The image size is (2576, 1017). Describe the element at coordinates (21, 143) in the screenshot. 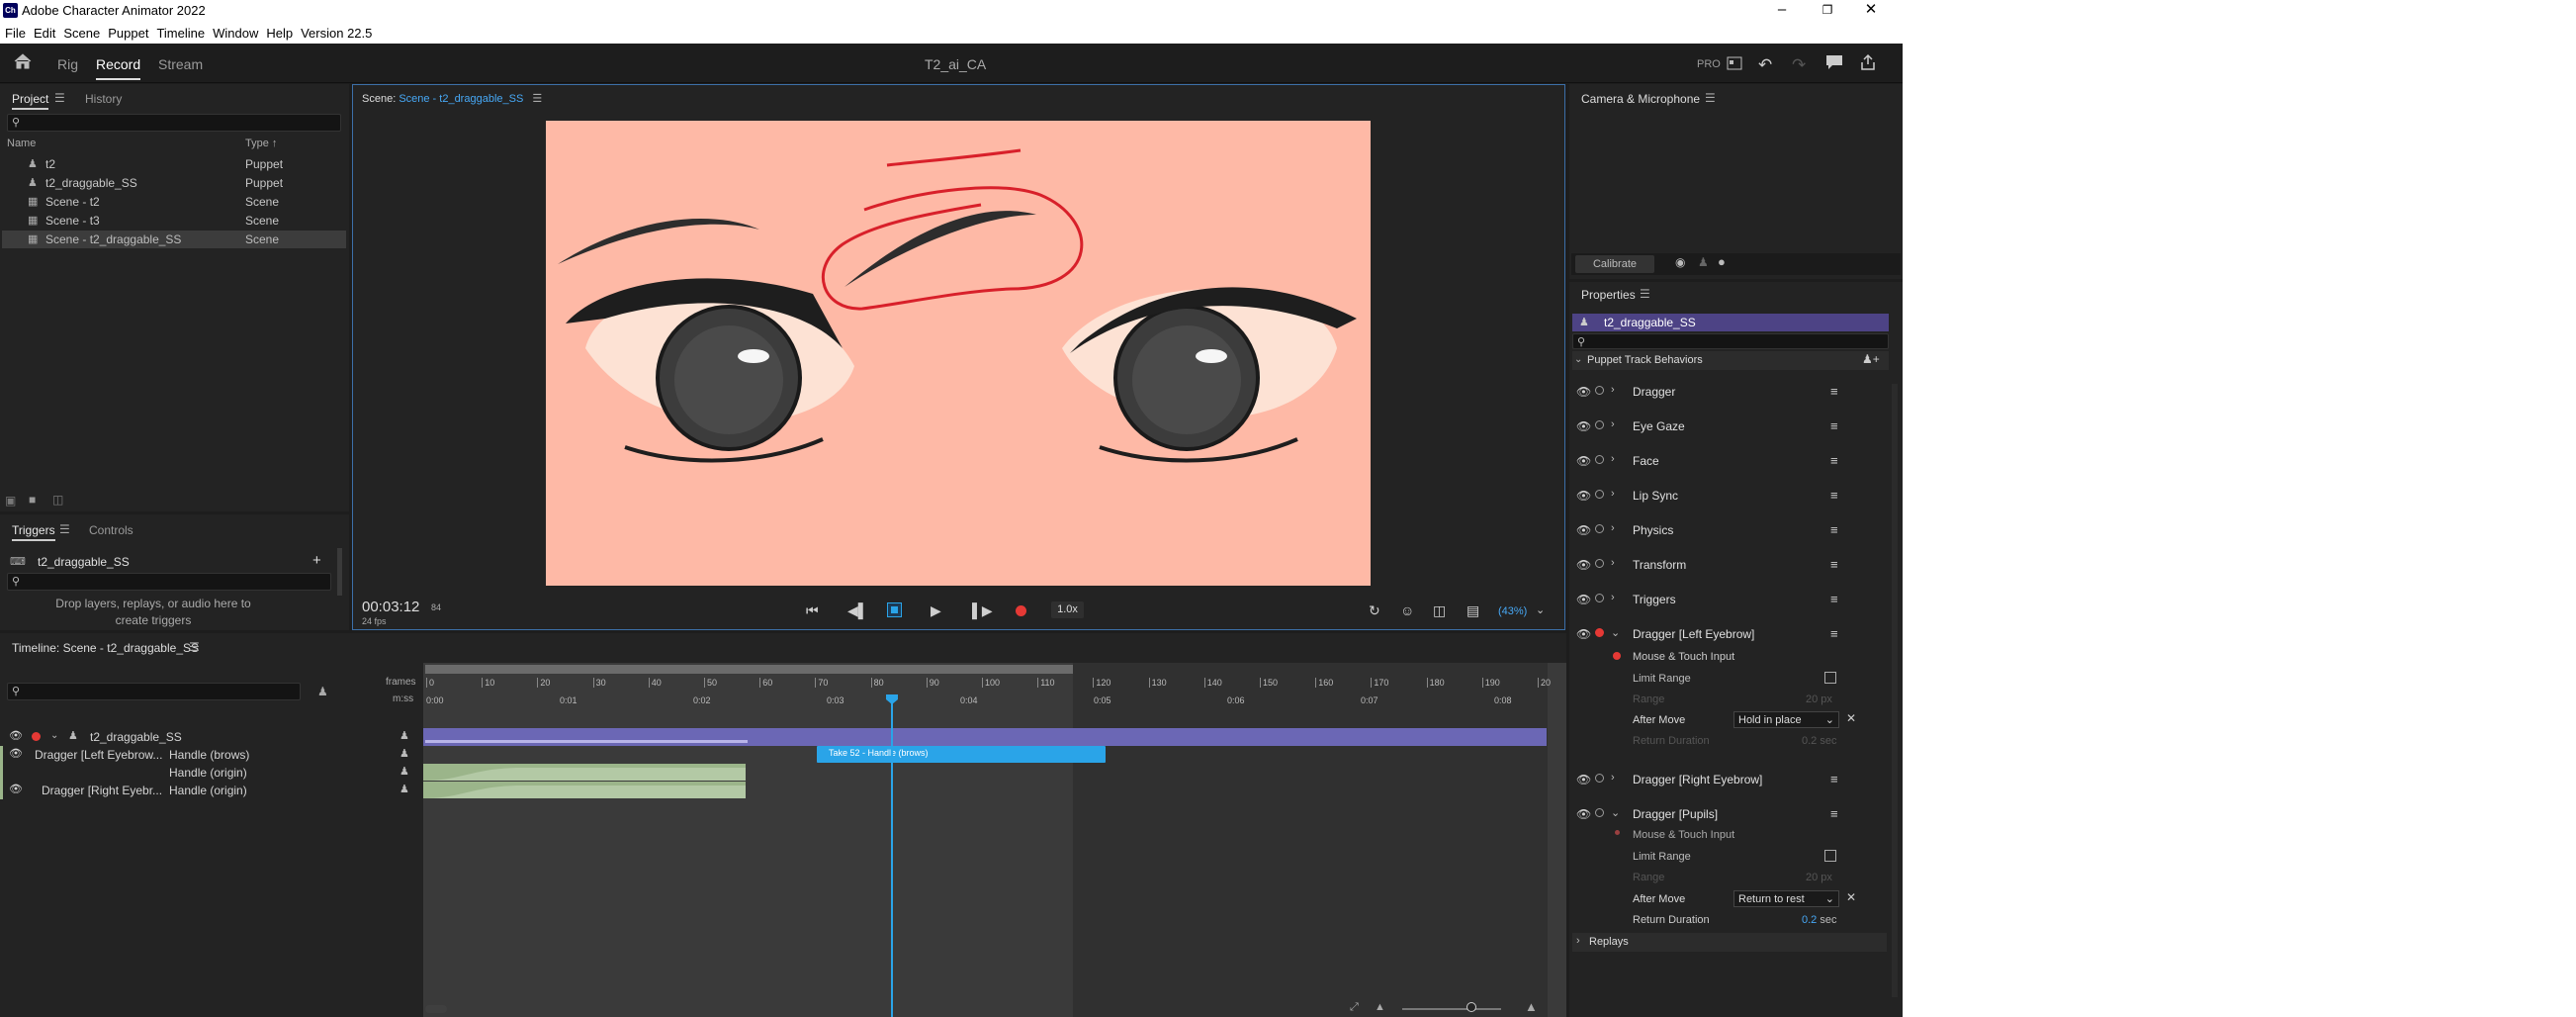

I see `column-header-name: Name` at that location.